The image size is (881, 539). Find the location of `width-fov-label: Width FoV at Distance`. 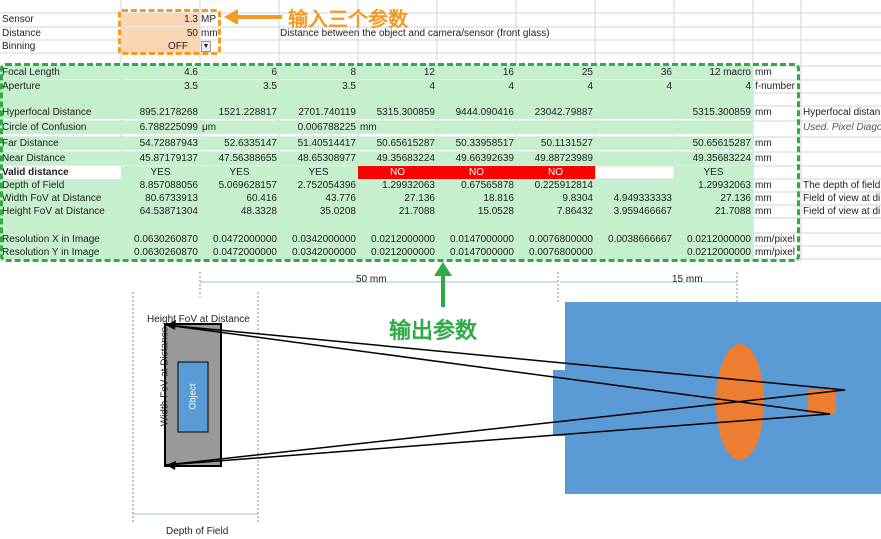

width-fov-label: Width FoV at Distance is located at coordinates (165, 376).